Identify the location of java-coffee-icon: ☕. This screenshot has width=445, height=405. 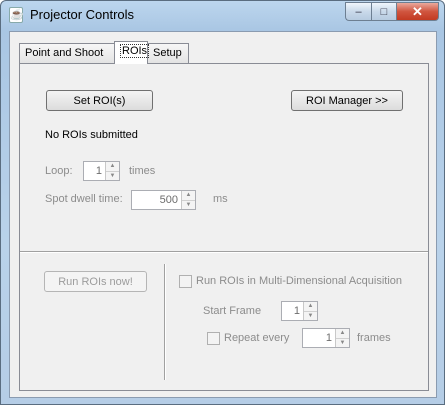
(16, 15).